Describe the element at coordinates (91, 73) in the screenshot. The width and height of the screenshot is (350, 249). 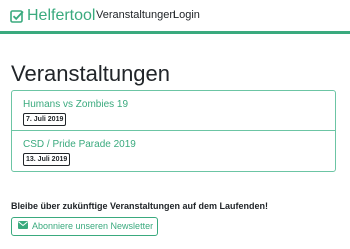
I see `page-title: Veranstaltungen` at that location.